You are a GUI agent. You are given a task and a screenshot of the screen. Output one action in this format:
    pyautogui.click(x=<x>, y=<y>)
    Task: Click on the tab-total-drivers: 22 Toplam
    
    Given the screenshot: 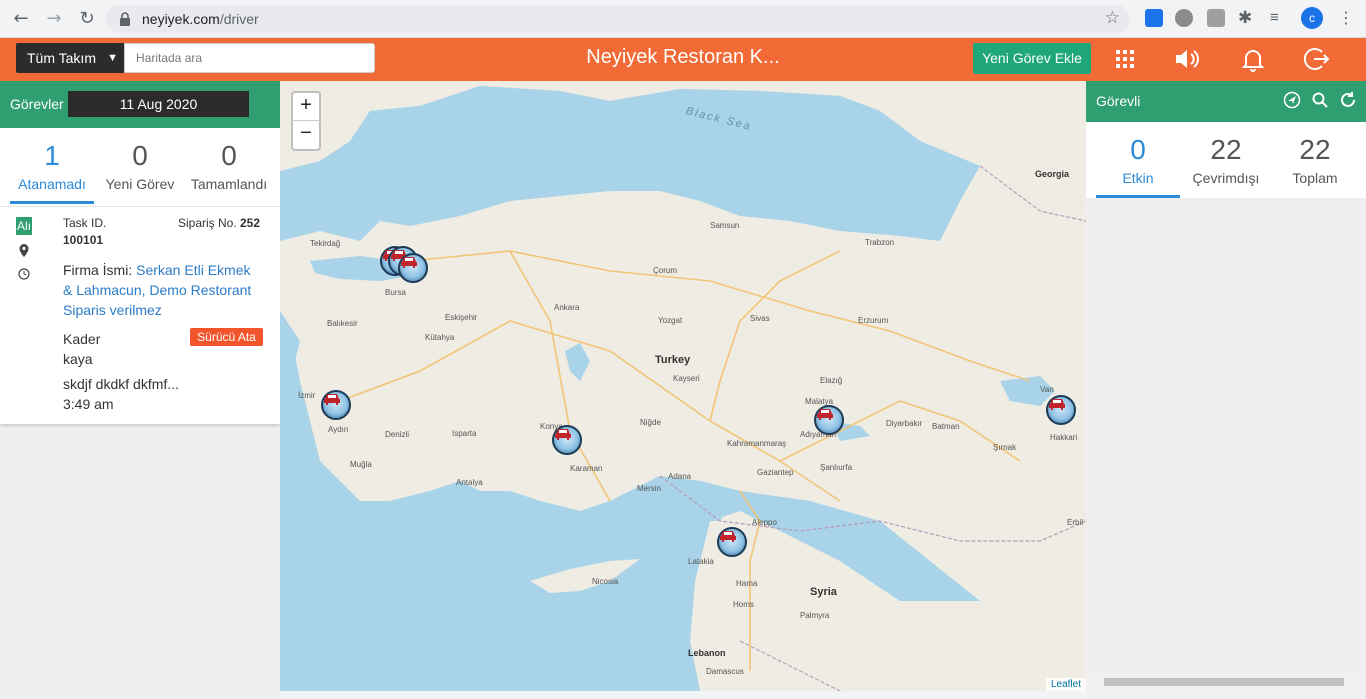 What is the action you would take?
    pyautogui.click(x=1315, y=161)
    